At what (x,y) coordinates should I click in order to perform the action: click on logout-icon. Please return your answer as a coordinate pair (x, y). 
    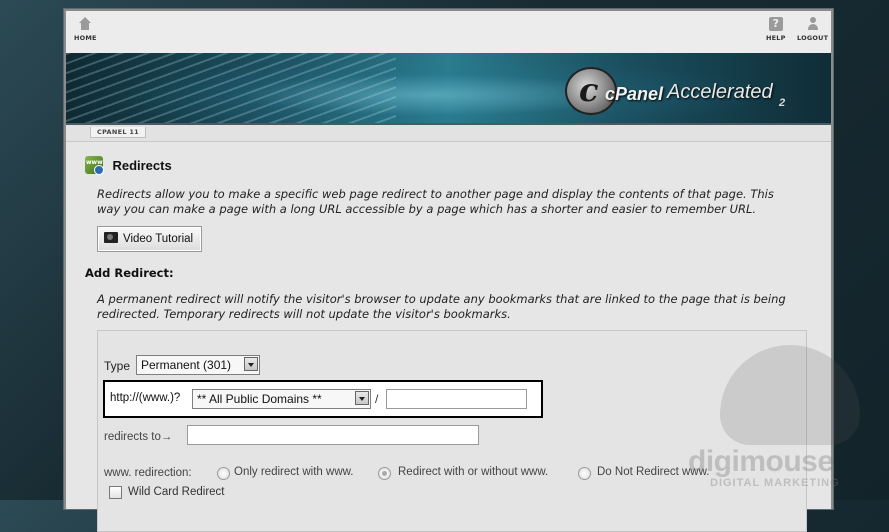
    Looking at the image, I should click on (813, 24).